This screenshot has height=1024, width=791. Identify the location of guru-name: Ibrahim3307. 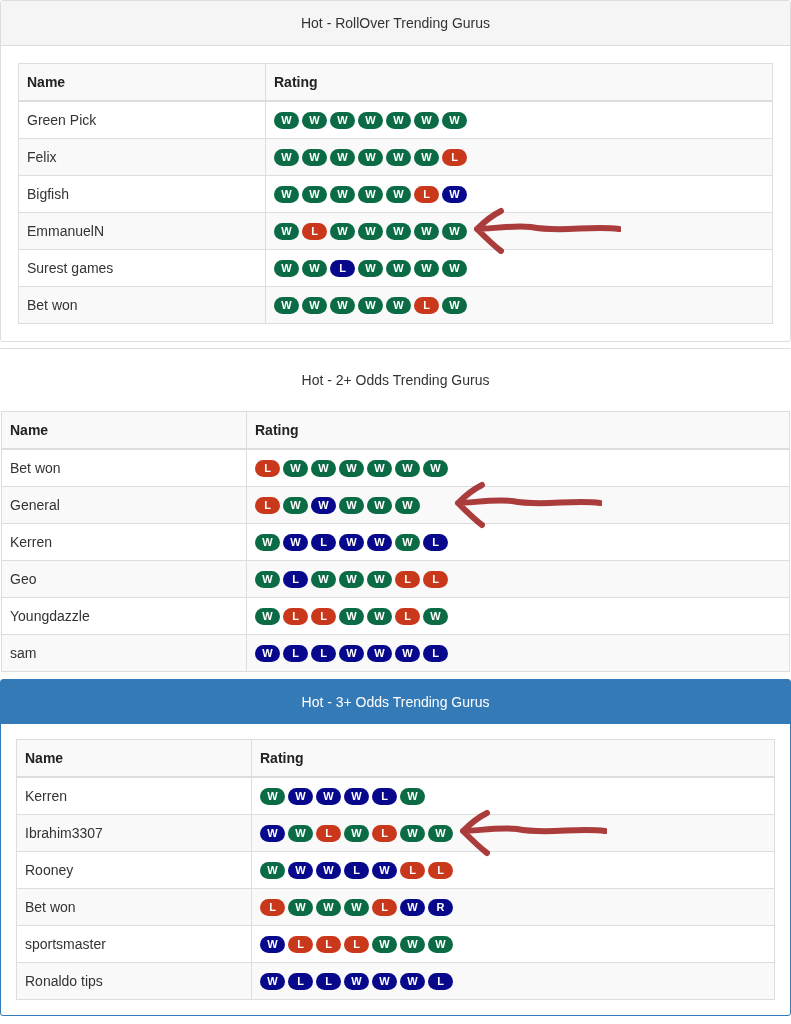
(64, 833).